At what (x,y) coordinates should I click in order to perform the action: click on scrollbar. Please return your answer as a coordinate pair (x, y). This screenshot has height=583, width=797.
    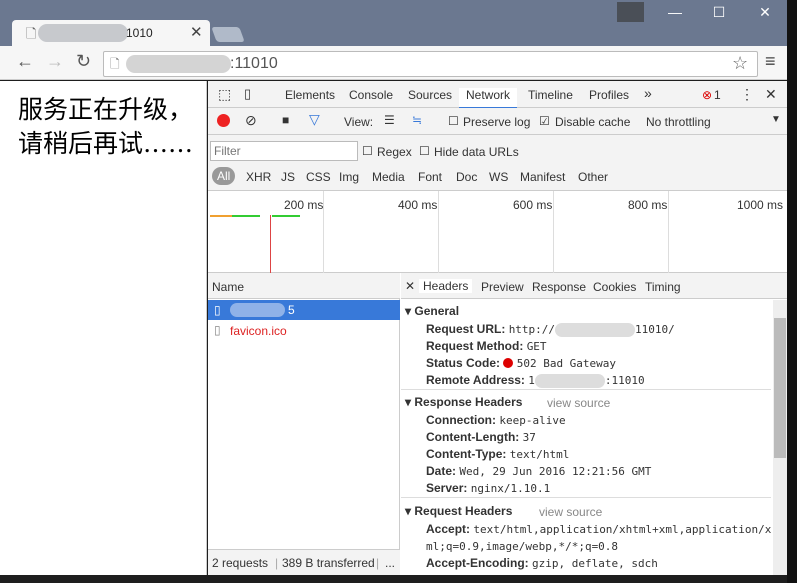
    Looking at the image, I should click on (780, 437).